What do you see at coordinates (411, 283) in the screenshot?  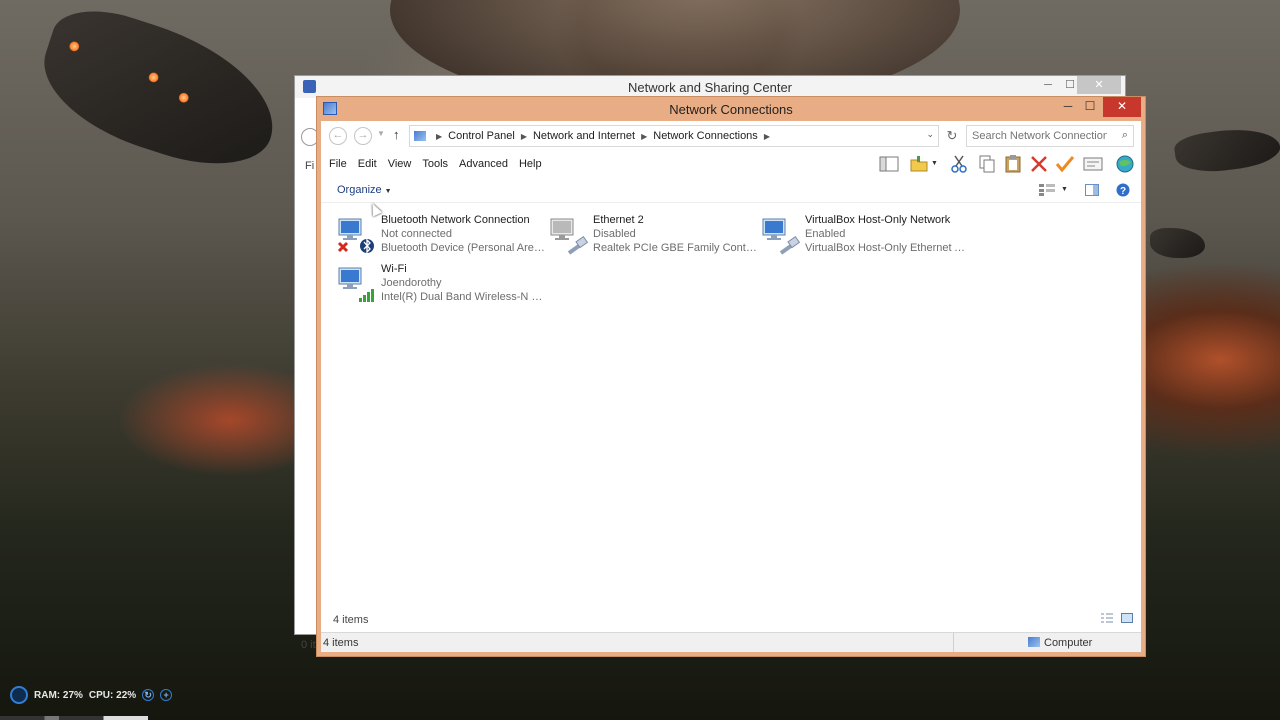 I see `connection-status: Joendorothy` at bounding box center [411, 283].